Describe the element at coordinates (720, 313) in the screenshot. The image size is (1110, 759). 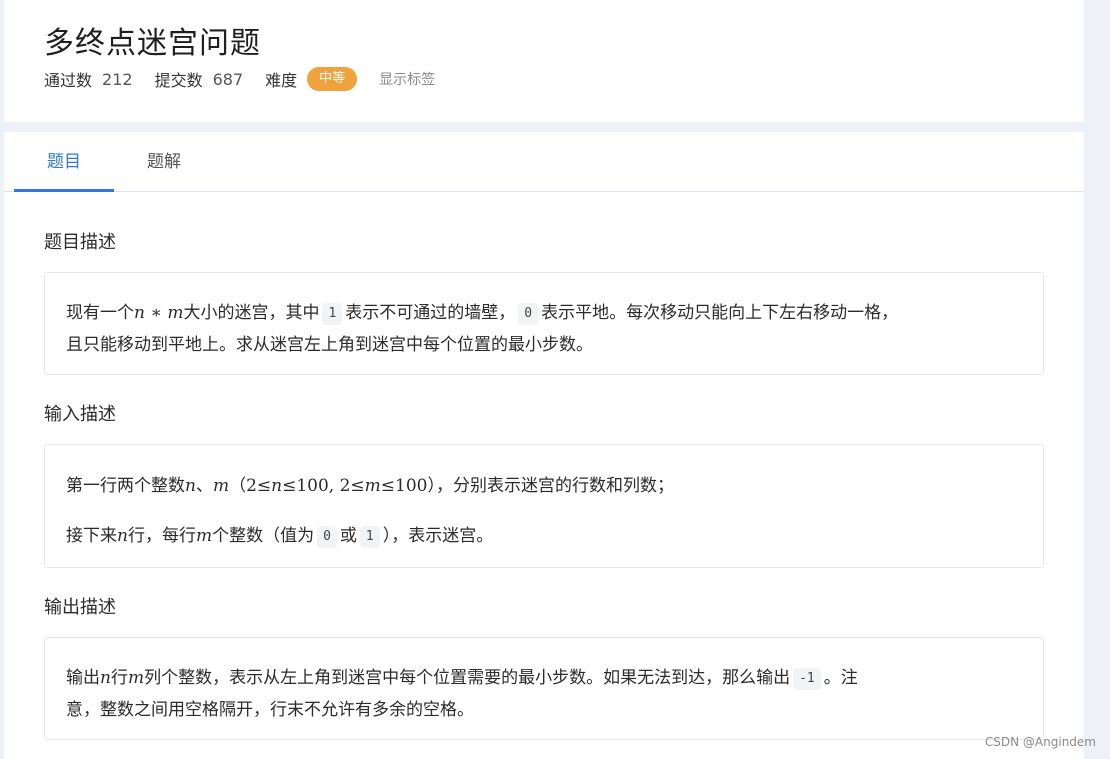
I see `text: 表示平地。每次移动只能向上下左右移动一格，` at that location.